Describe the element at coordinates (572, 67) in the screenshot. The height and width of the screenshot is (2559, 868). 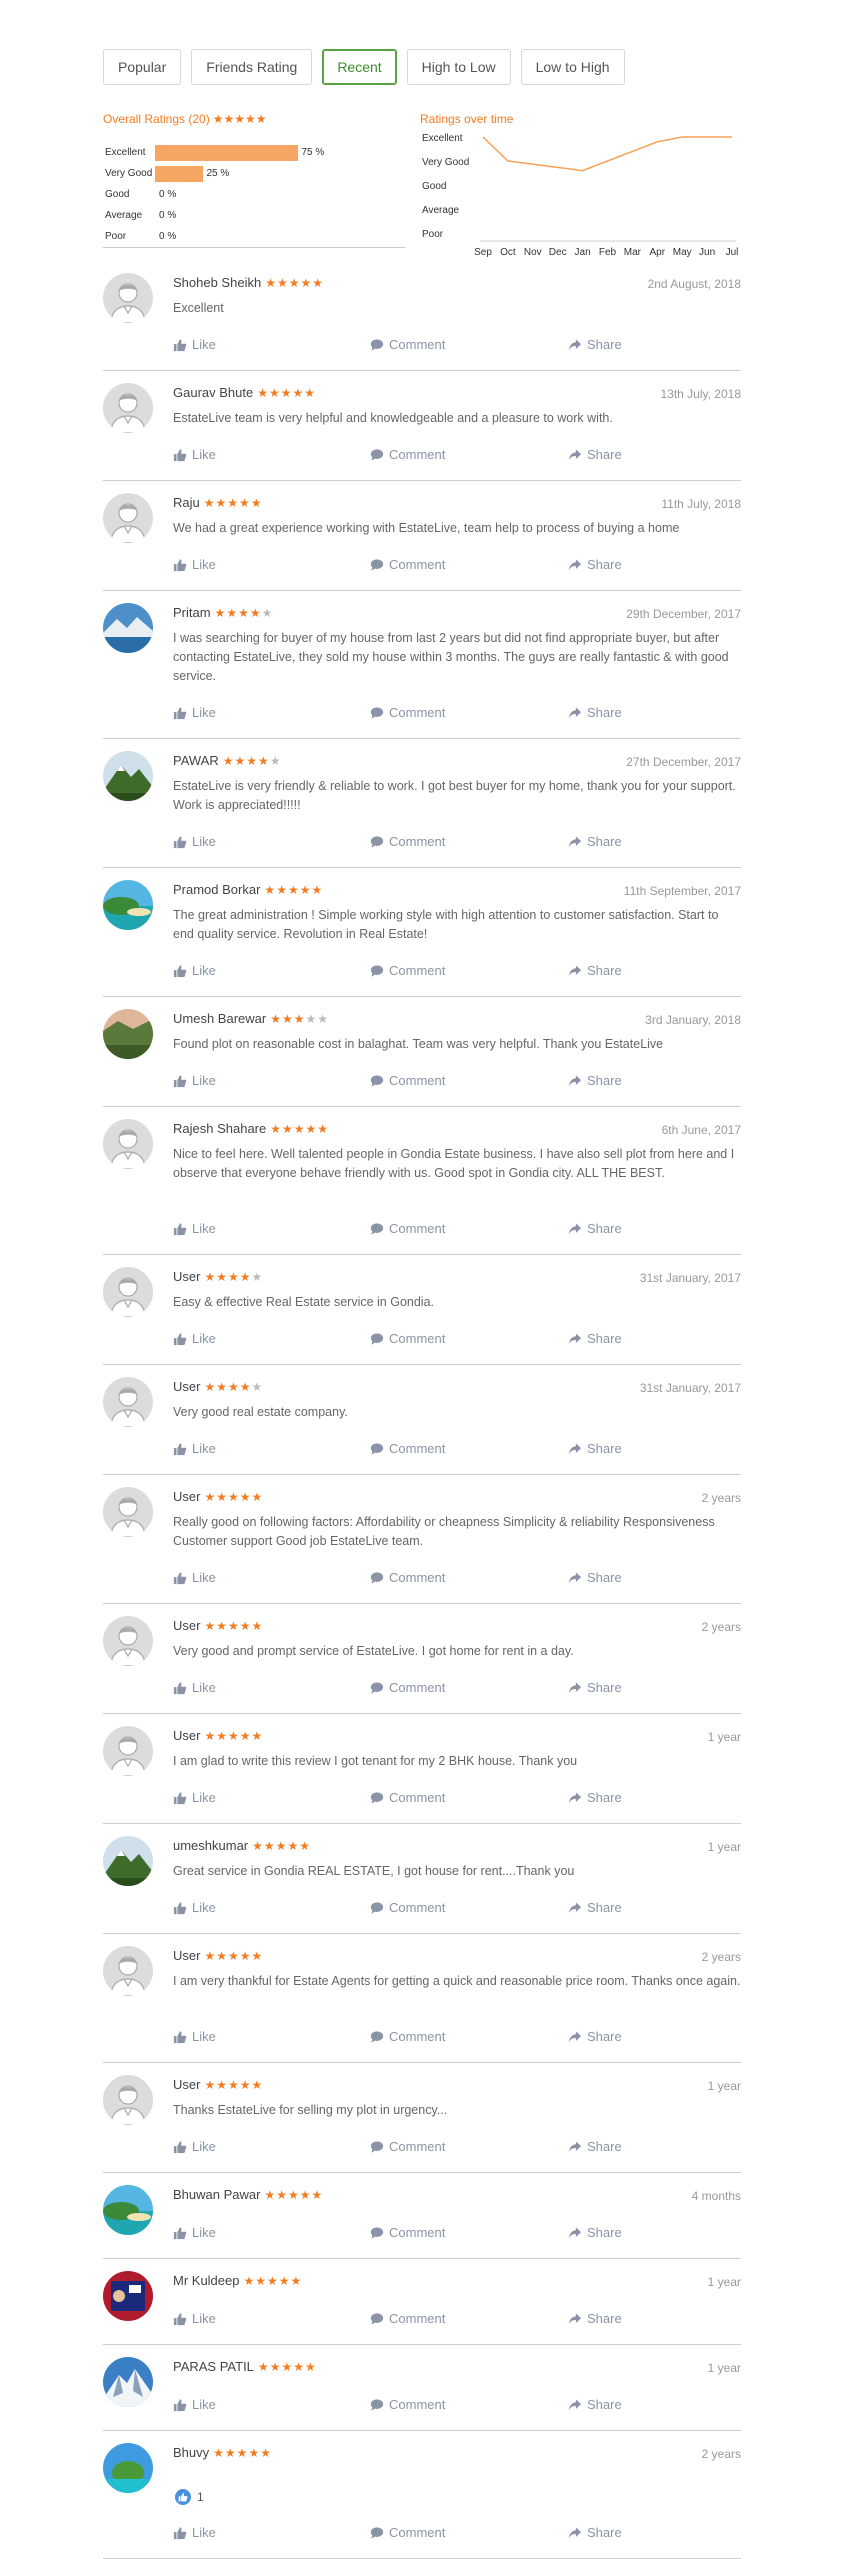
I see `tab-low-to-high: Low to High` at that location.